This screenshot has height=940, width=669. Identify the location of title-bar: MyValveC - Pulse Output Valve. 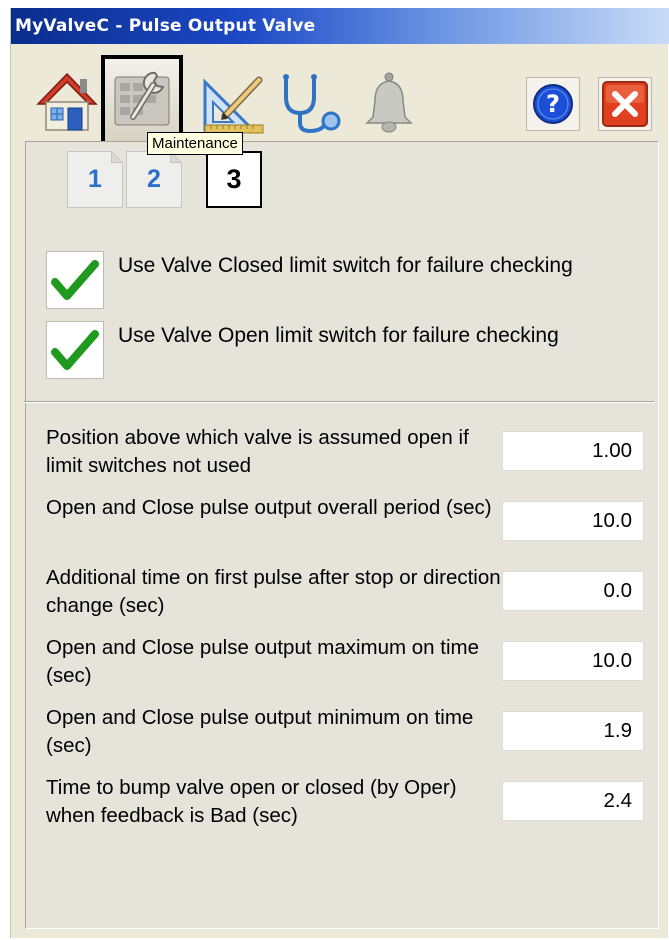
(340, 26).